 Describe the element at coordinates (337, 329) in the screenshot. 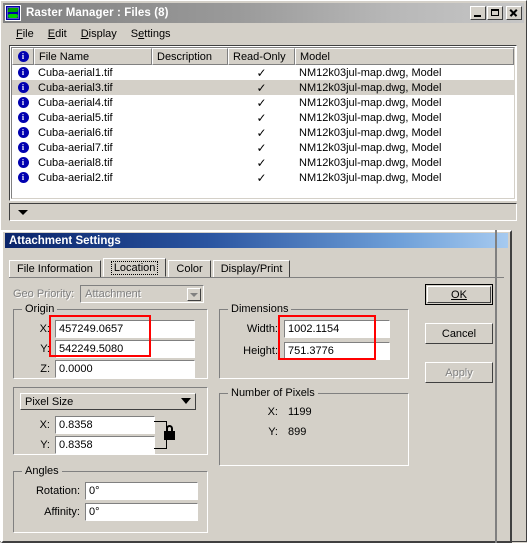

I see `dimensions-width-field: 1002.1154` at that location.